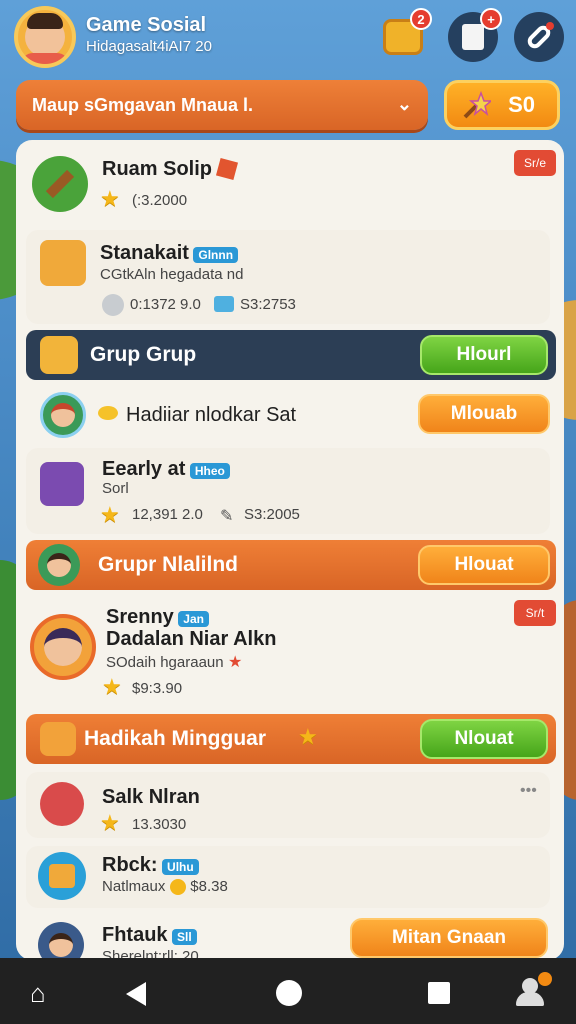 This screenshot has height=1024, width=576. Describe the element at coordinates (209, 886) in the screenshot. I see `item-value: $8.38` at that location.